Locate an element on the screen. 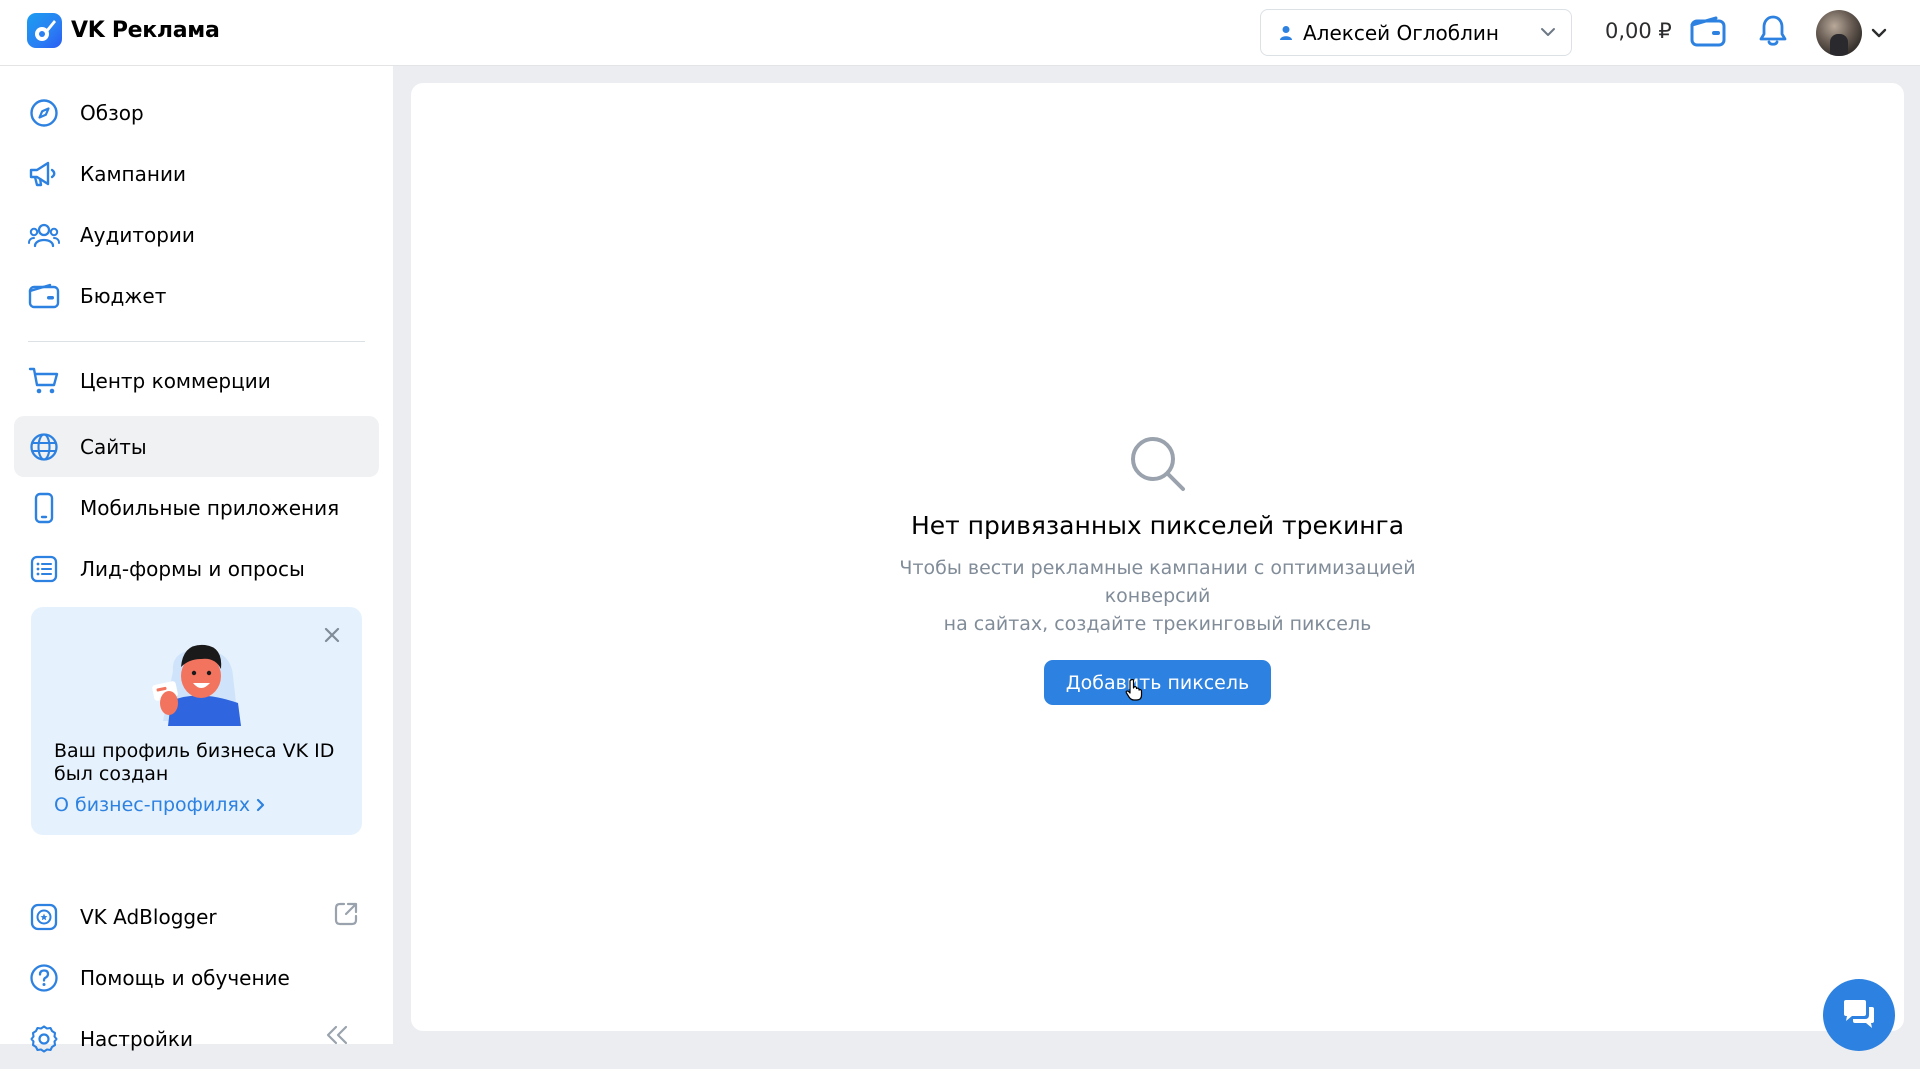 The width and height of the screenshot is (1920, 1069). balance-amount: 0,00 ₽ is located at coordinates (1638, 31).